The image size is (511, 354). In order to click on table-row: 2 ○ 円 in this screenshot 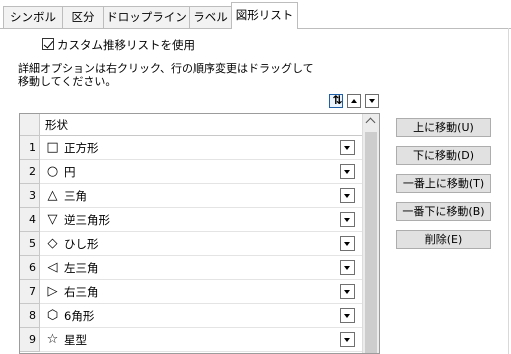, I will do `click(191, 172)`.